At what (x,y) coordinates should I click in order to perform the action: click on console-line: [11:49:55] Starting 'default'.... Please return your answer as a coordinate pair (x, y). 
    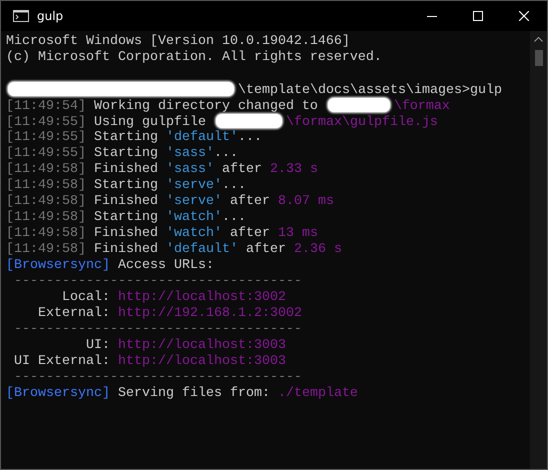
    Looking at the image, I should click on (134, 138).